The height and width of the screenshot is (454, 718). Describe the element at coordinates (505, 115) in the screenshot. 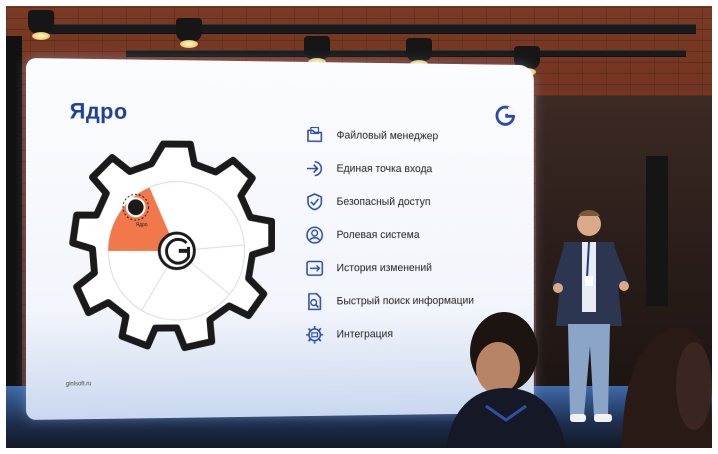

I see `company-logo-icon` at that location.